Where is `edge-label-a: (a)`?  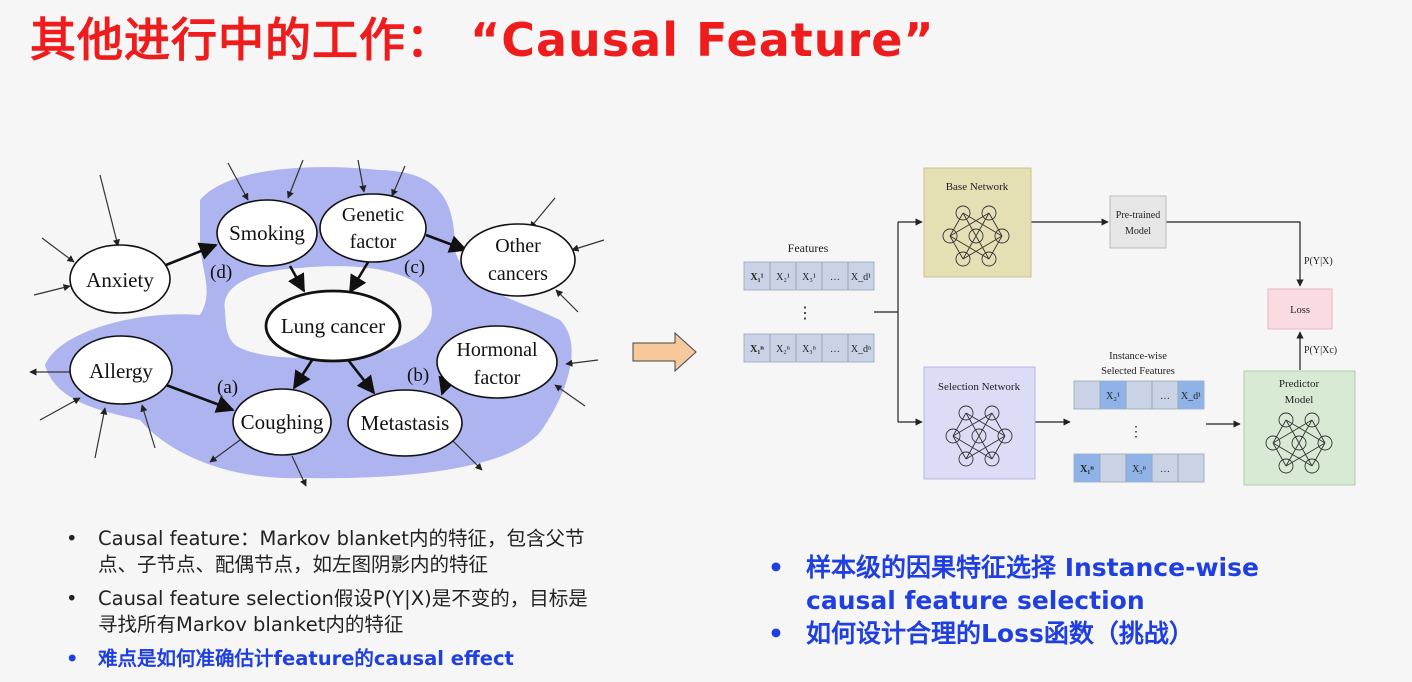 edge-label-a: (a) is located at coordinates (227, 387).